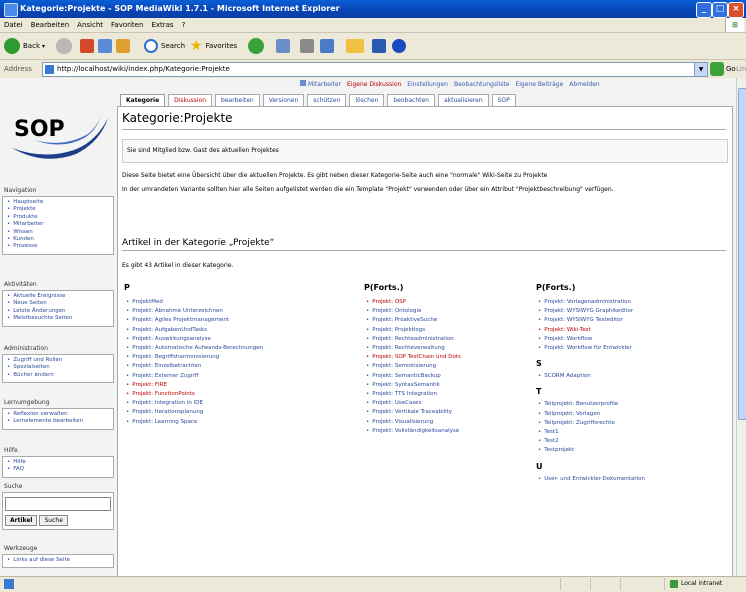 This screenshot has height=592, width=746. I want to click on personal-preferences: Einstellungen, so click(427, 84).